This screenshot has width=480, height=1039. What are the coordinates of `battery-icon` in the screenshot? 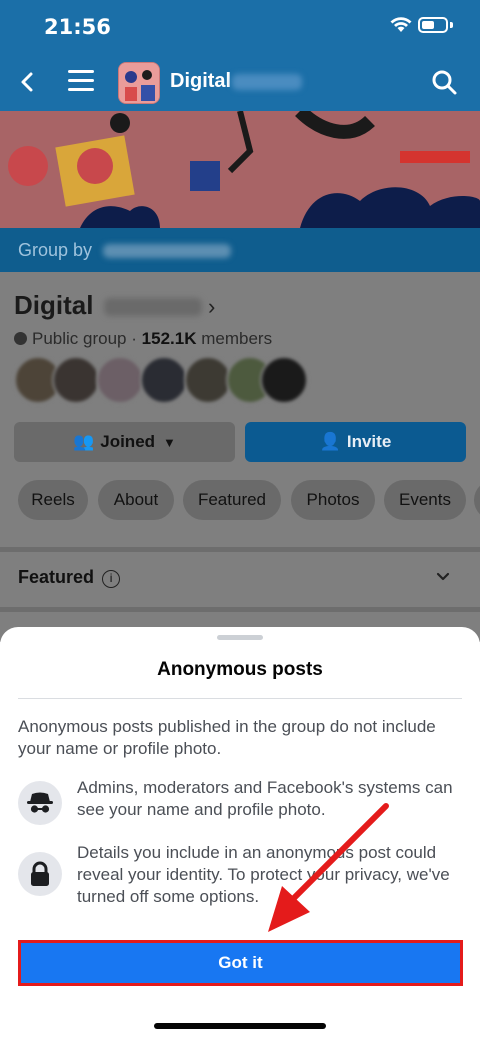 It's located at (433, 25).